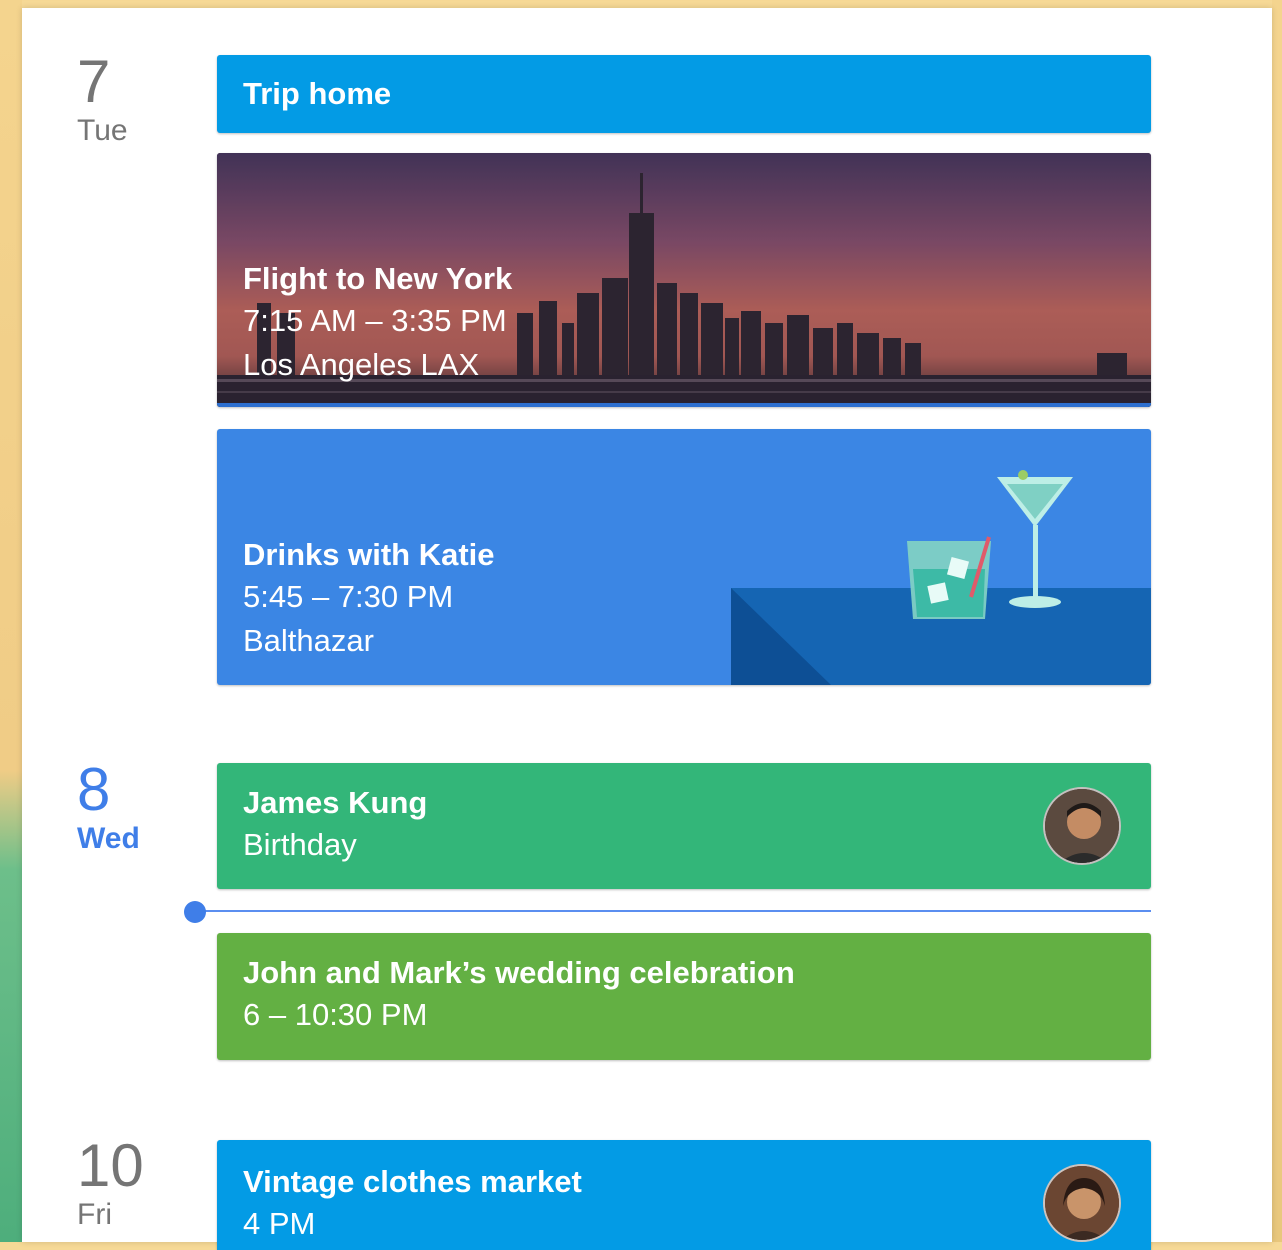  Describe the element at coordinates (102, 130) in the screenshot. I see `day-weekday: Tue` at that location.